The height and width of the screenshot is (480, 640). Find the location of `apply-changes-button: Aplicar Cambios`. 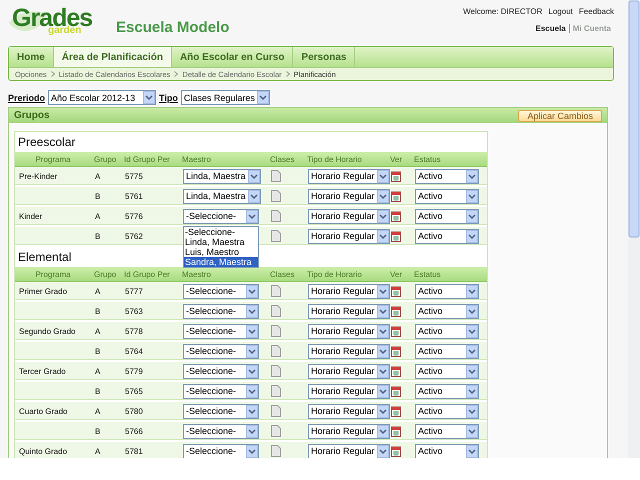

apply-changes-button: Aplicar Cambios is located at coordinates (560, 116).